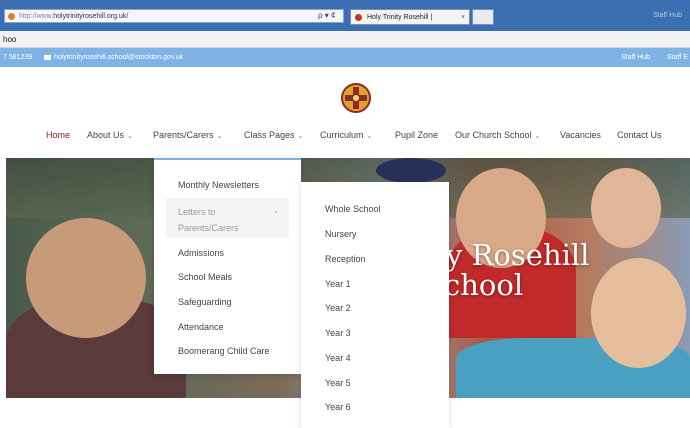  I want to click on staff-link-2: Staff E, so click(677, 57).